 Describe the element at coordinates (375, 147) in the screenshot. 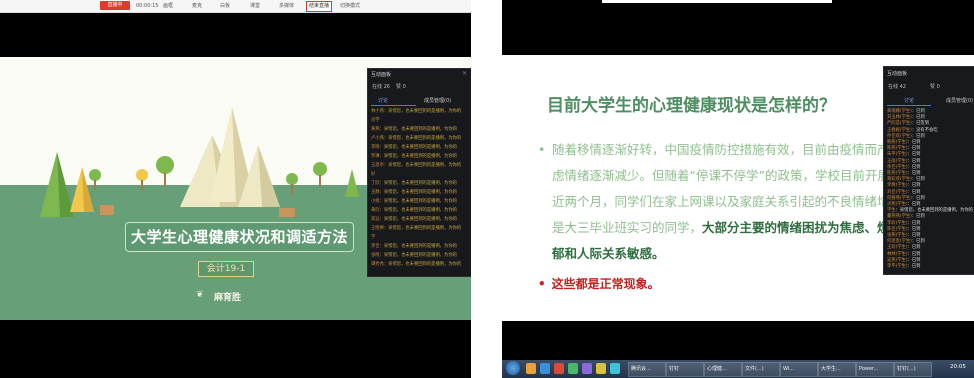

I see `message-author: 李晓` at that location.